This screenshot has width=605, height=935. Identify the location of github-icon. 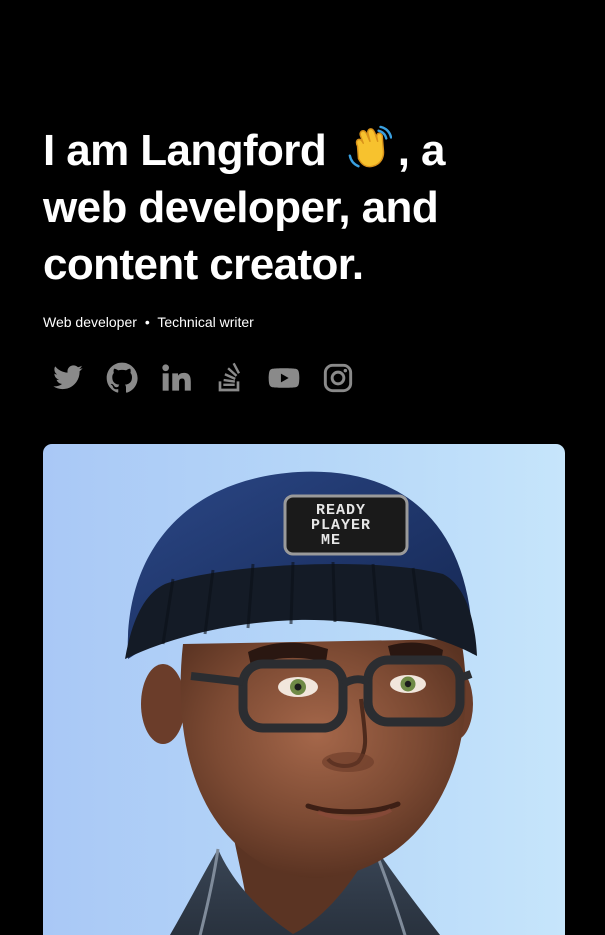
(122, 377).